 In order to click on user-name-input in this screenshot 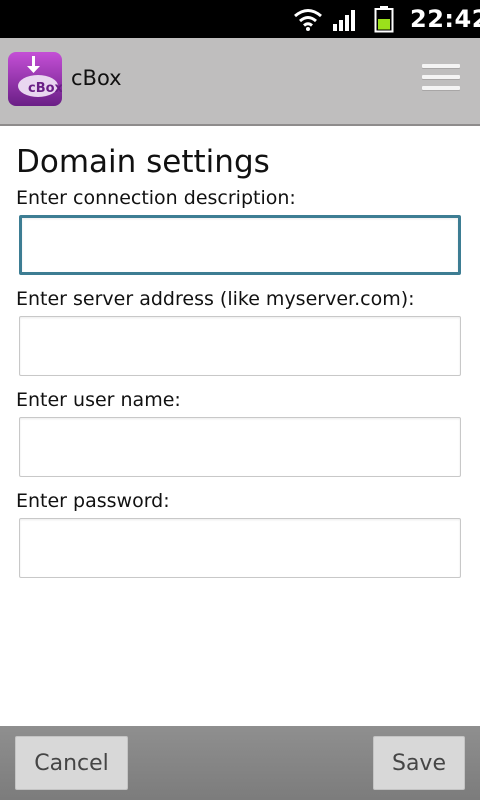, I will do `click(240, 447)`.